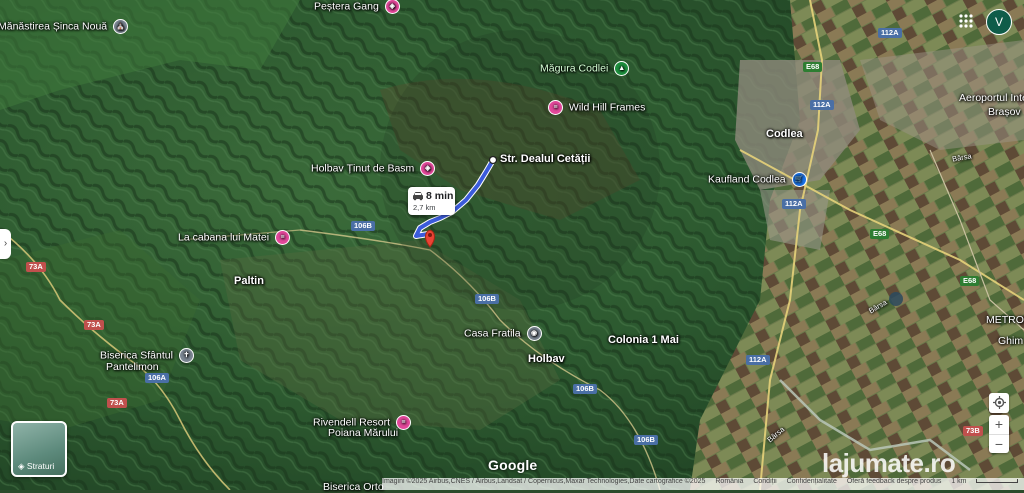 The height and width of the screenshot is (493, 1024). I want to click on park-pin-icon: ▲, so click(622, 68).